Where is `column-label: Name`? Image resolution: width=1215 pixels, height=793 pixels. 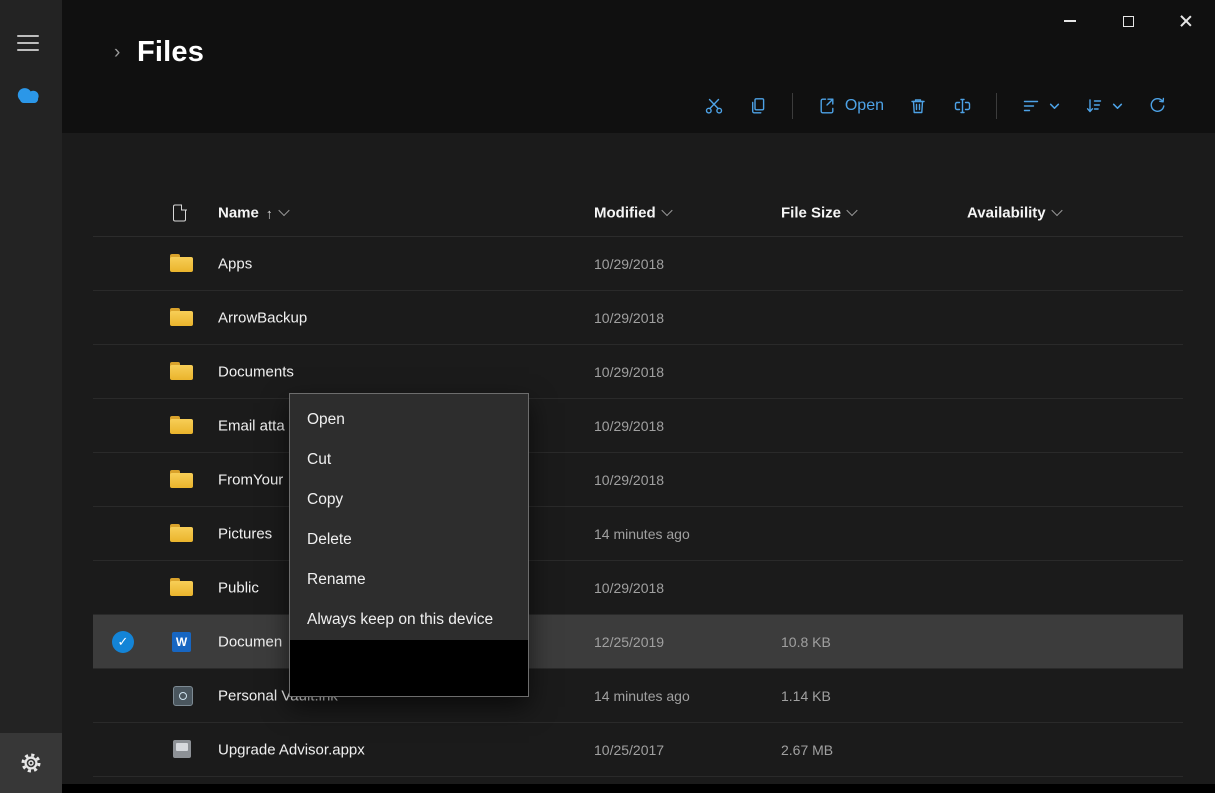 column-label: Name is located at coordinates (238, 213).